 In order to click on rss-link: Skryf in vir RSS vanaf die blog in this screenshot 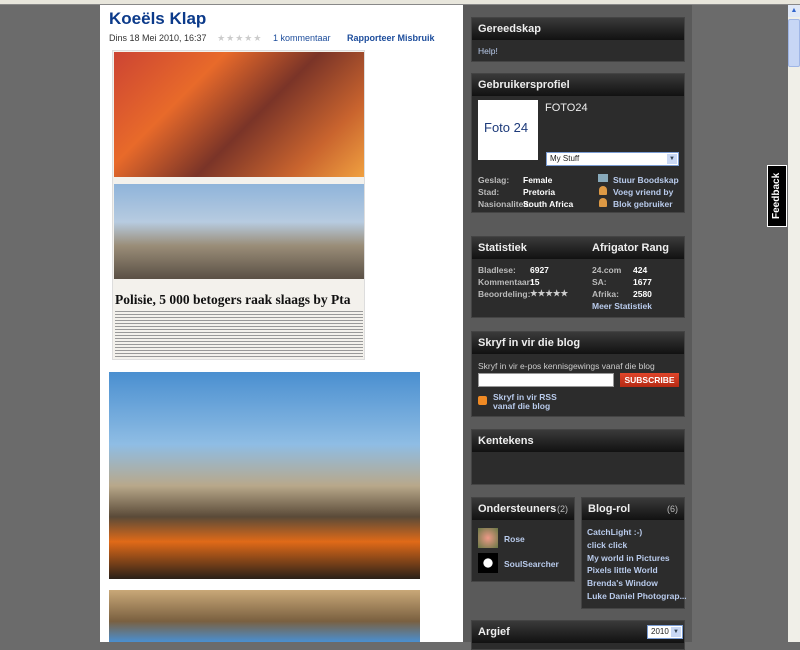, I will do `click(525, 402)`.